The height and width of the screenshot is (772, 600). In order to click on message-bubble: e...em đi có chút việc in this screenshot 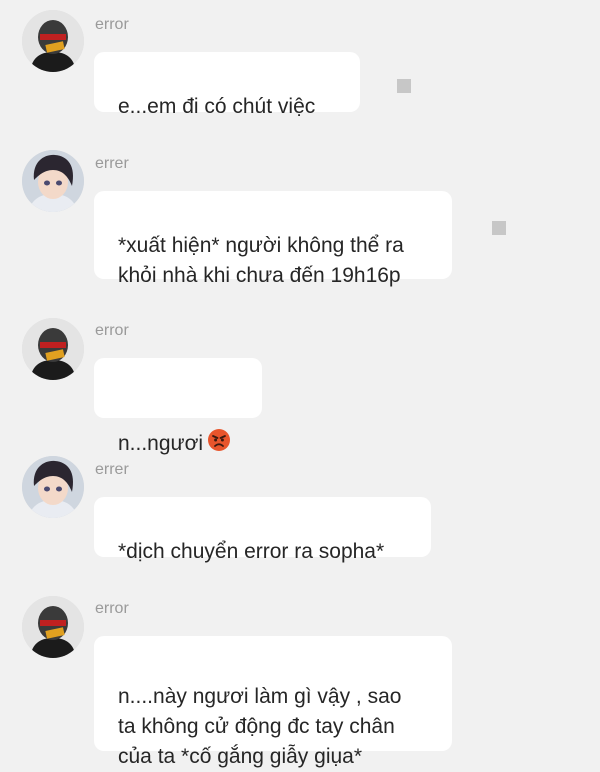, I will do `click(227, 85)`.